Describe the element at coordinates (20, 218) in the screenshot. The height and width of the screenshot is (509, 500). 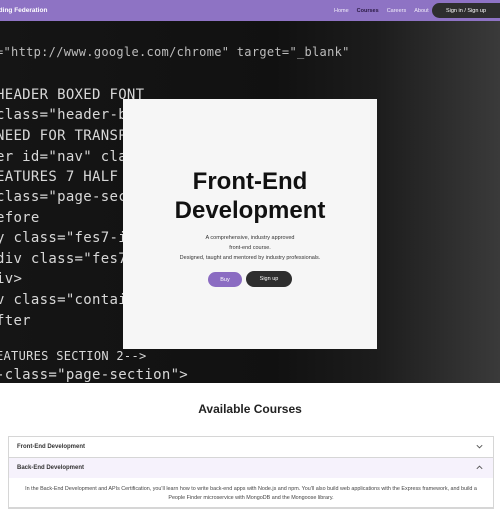
I see `code-background-line: efore` at that location.